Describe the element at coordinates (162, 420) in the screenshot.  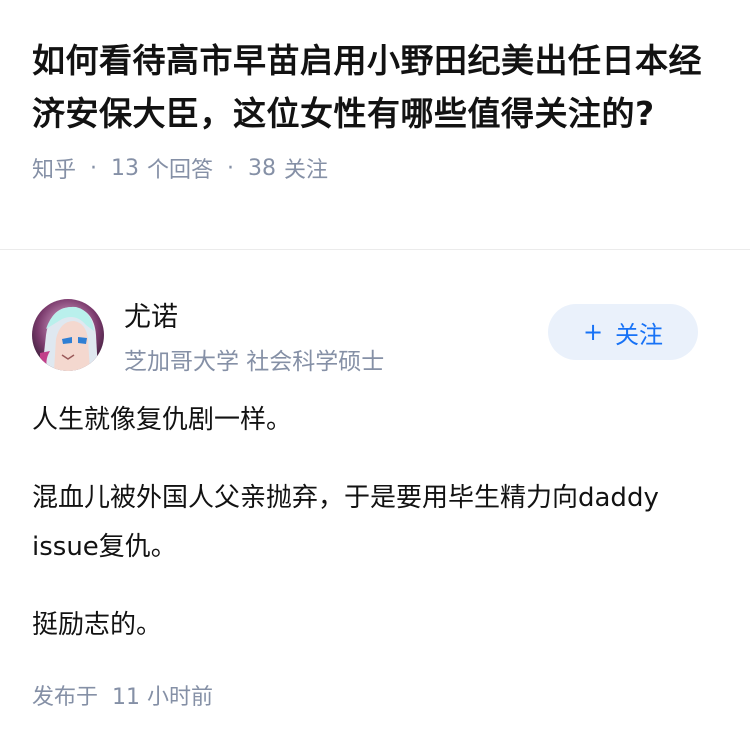
I see `answer-paragraph: 人生就像复仇剧一样。` at that location.